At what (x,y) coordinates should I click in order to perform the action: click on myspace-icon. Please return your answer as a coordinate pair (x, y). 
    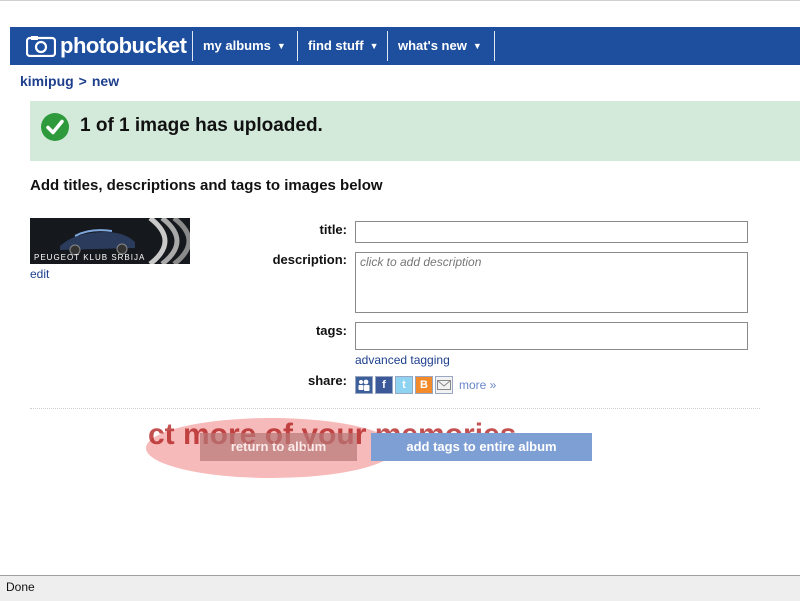
    Looking at the image, I should click on (364, 385).